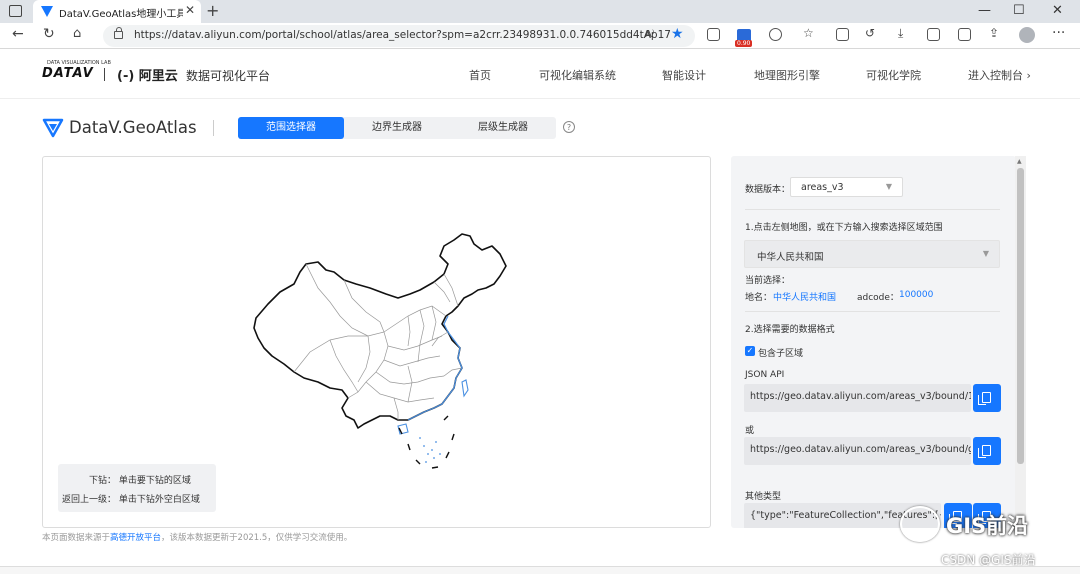 This screenshot has width=1080, height=574. What do you see at coordinates (154, 481) in the screenshot?
I see `hint-value: 单击要下钻的区域` at bounding box center [154, 481].